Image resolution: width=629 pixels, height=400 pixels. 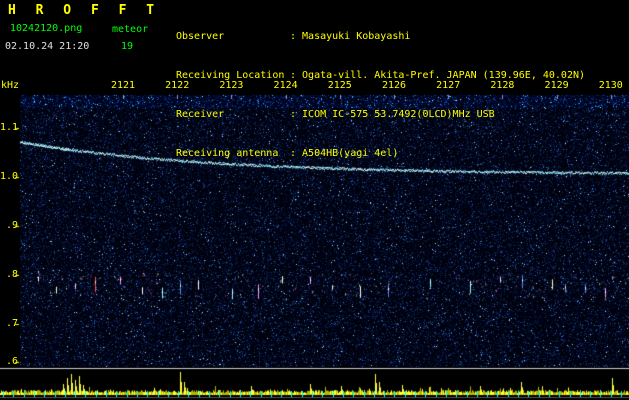 What do you see at coordinates (84, 10) in the screenshot?
I see `app-title: H R O F F T` at bounding box center [84, 10].